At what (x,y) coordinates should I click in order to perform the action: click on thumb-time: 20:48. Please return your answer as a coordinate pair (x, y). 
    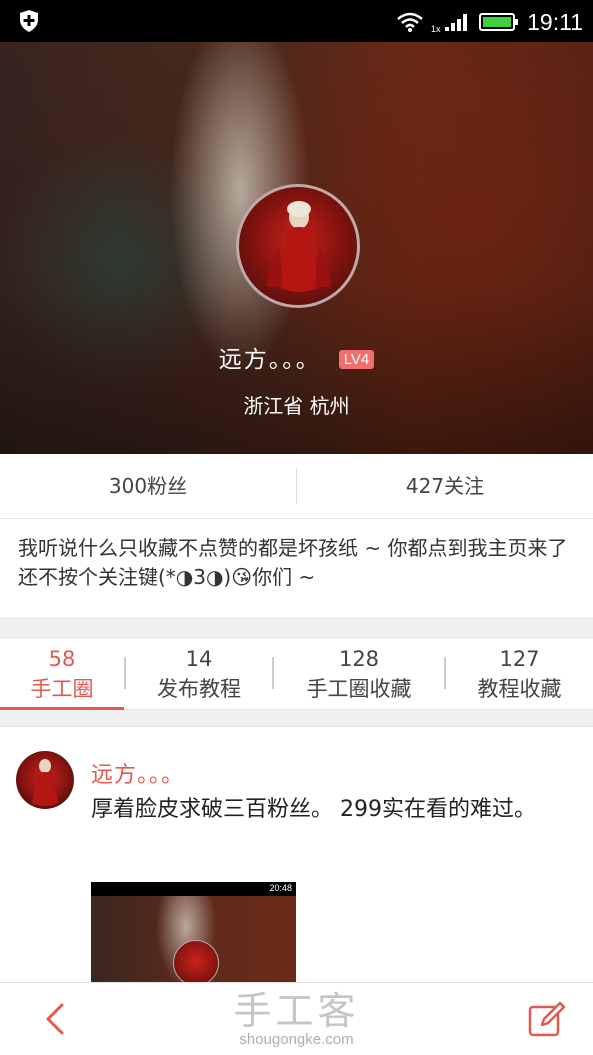
    Looking at the image, I should click on (280, 888).